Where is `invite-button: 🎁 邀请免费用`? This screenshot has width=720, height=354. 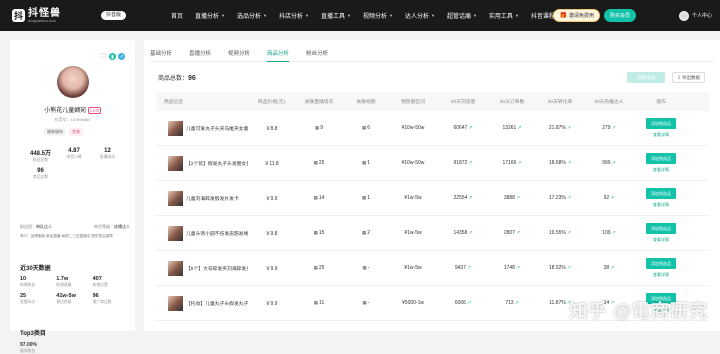 invite-button: 🎁 邀请免费用 is located at coordinates (576, 15).